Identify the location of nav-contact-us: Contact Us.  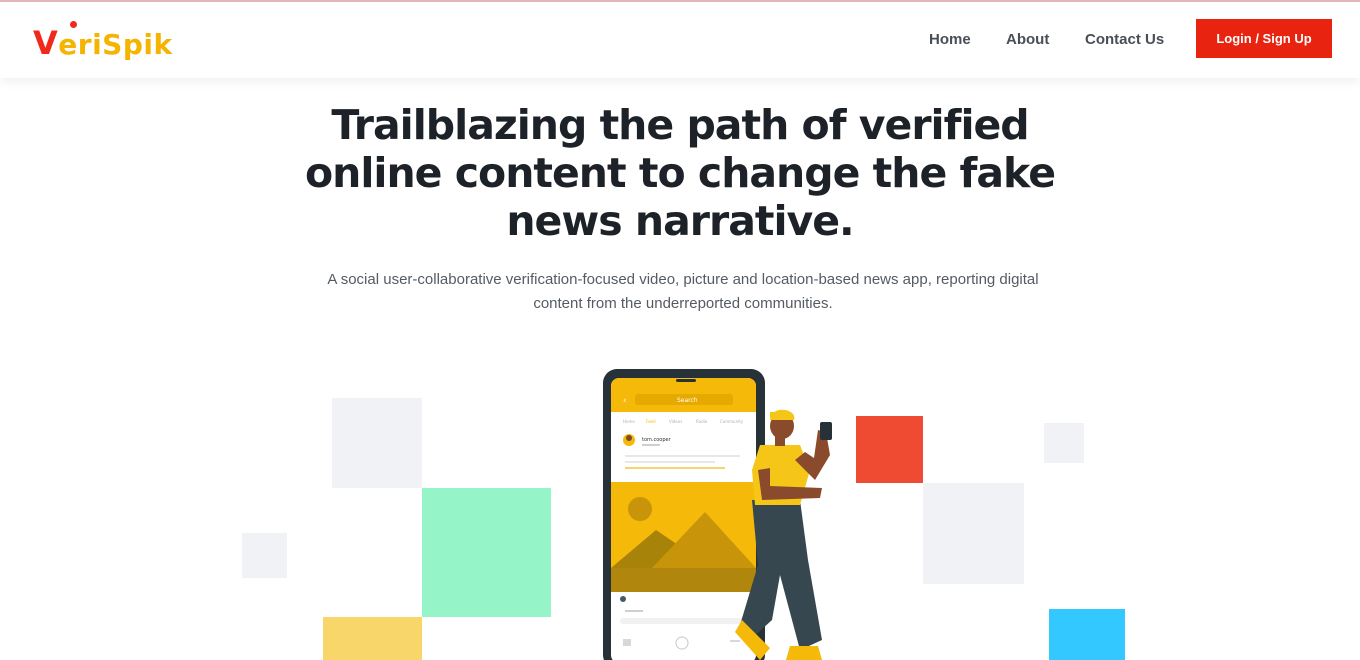
(1124, 39).